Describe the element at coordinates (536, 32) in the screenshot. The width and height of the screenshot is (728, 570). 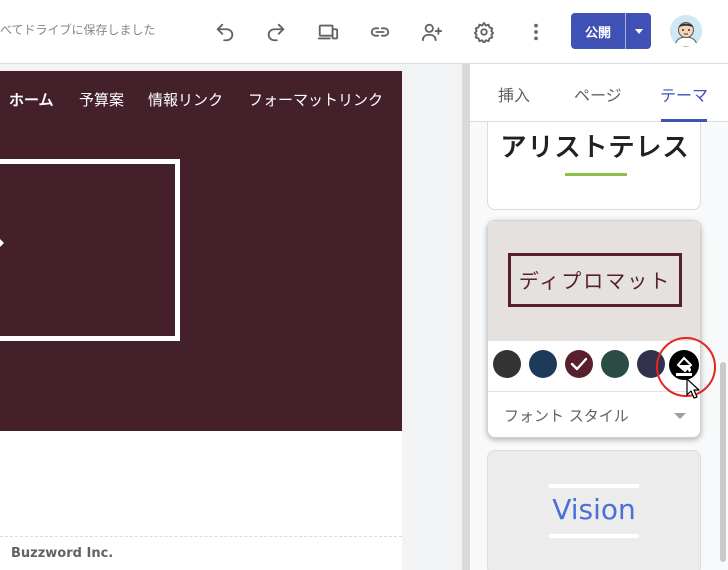
I see `more-vert-icon` at that location.